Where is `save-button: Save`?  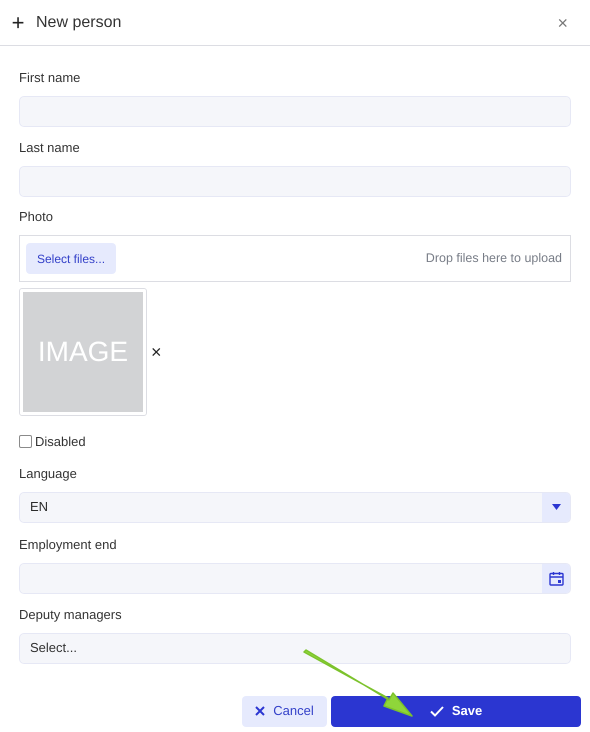
save-button: Save is located at coordinates (456, 711).